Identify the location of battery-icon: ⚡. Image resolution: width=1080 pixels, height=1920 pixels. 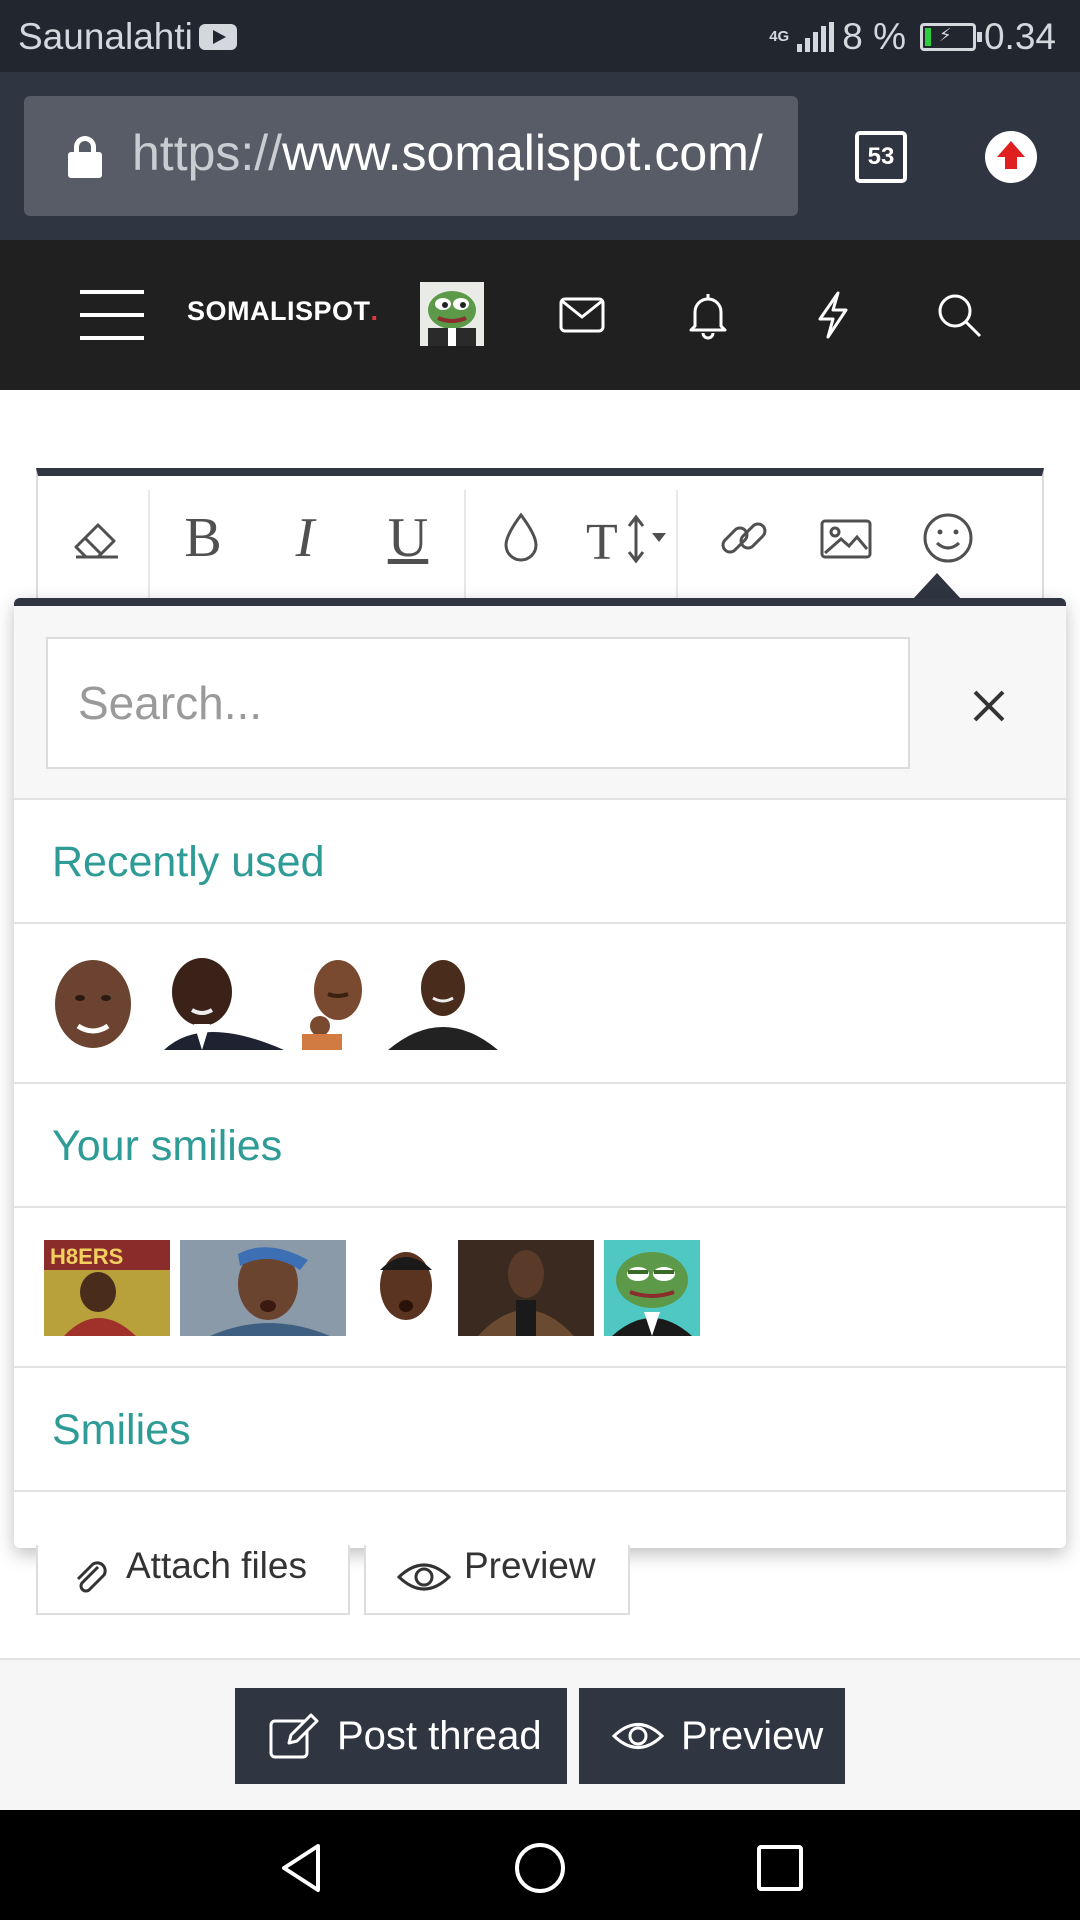
(950, 37).